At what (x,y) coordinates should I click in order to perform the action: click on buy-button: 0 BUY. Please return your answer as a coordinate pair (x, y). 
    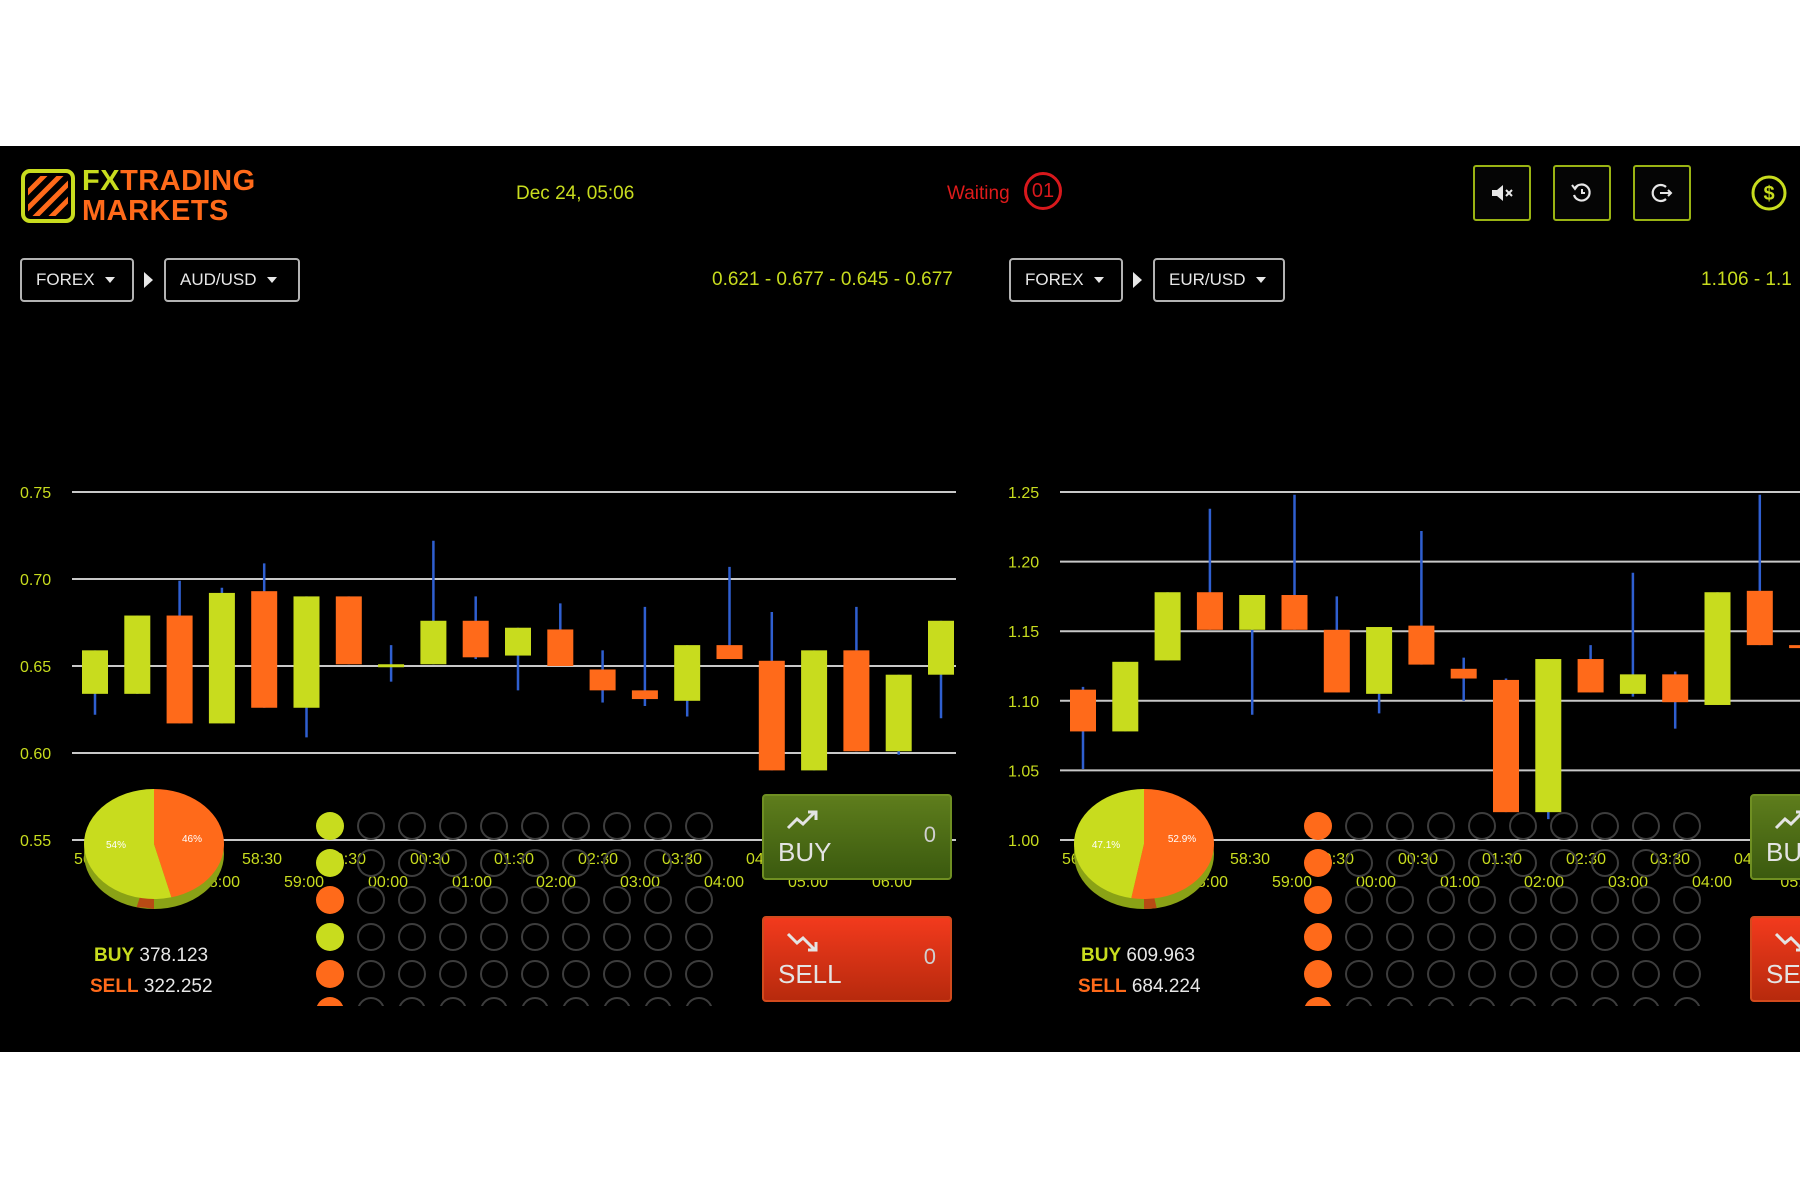
    Looking at the image, I should click on (857, 837).